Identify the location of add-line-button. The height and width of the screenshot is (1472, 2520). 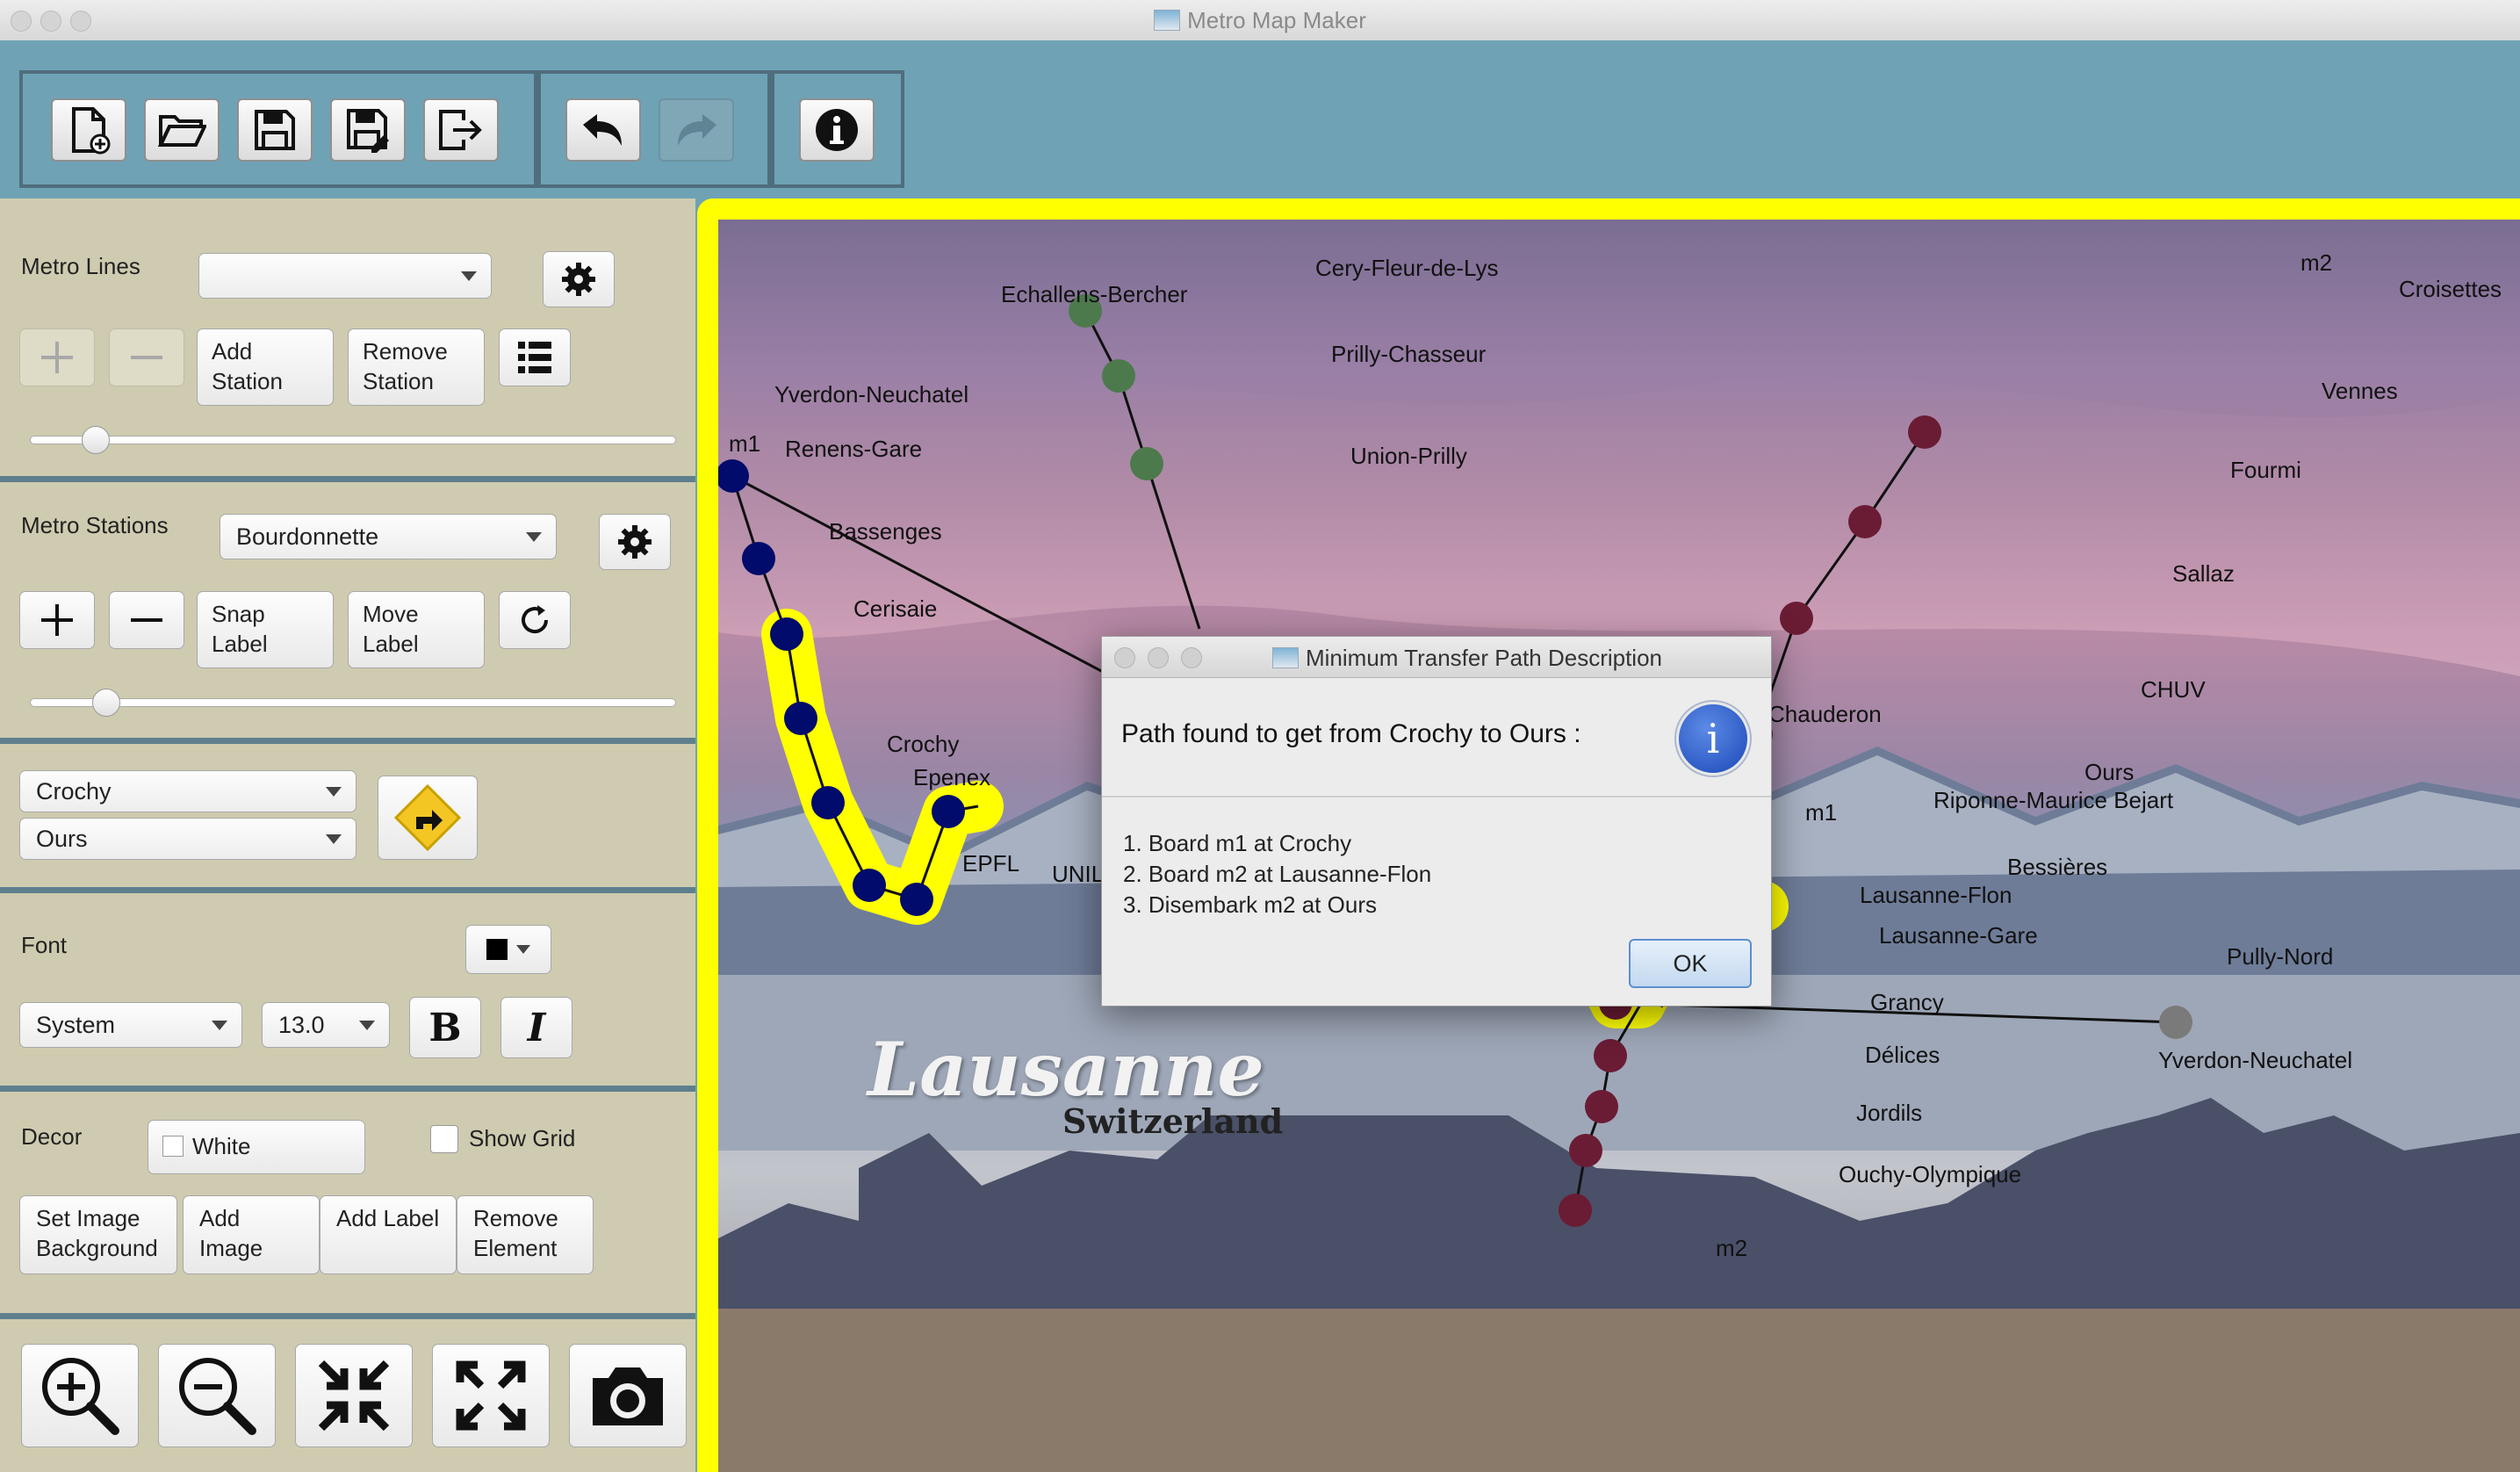
(57, 357).